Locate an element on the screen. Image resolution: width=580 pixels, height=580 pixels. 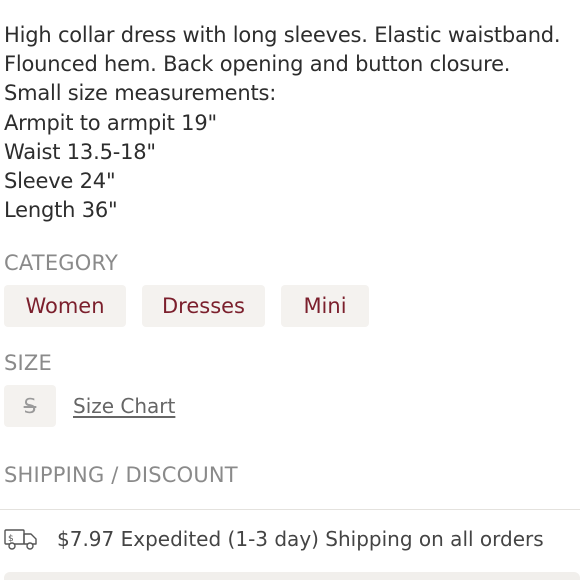
size-heading: SIZE is located at coordinates (28, 363).